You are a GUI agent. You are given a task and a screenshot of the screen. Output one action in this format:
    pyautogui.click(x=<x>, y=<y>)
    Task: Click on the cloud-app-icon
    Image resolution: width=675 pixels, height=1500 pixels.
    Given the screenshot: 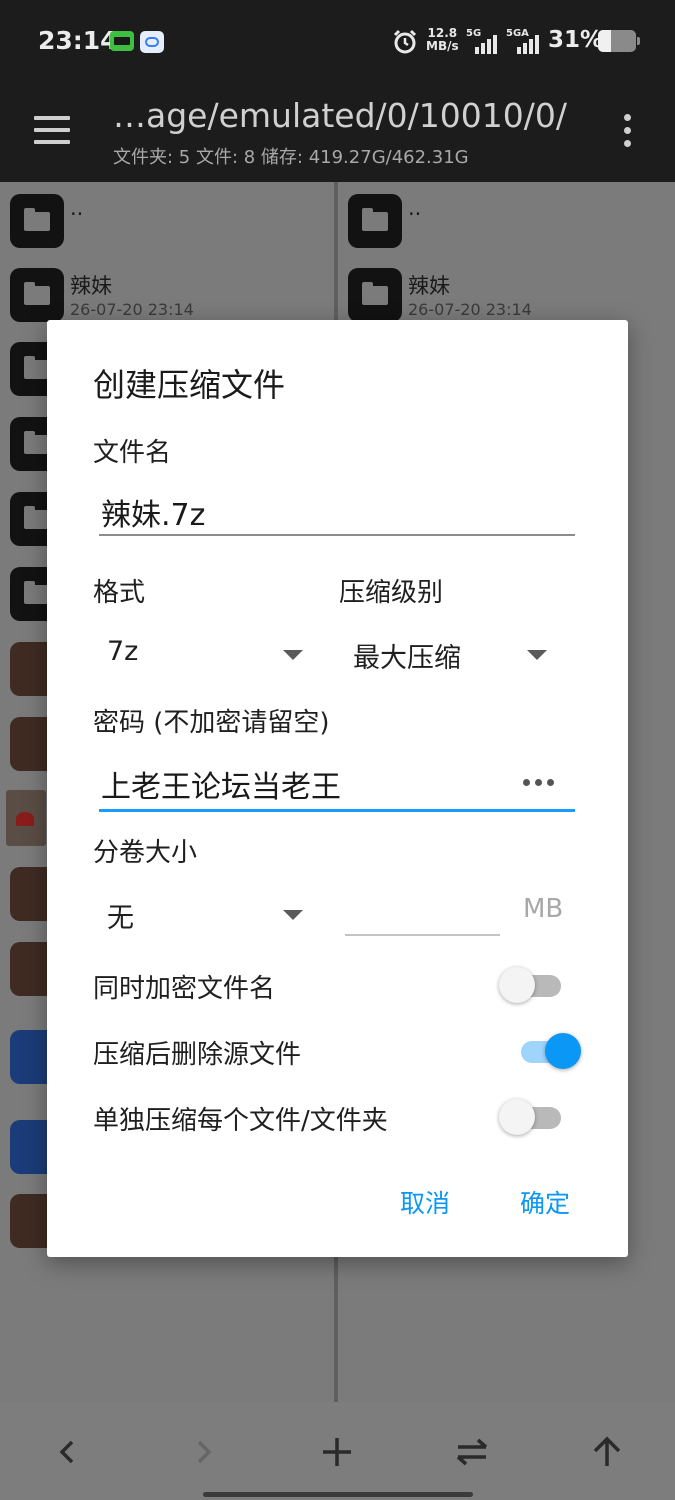 What is the action you would take?
    pyautogui.click(x=152, y=42)
    